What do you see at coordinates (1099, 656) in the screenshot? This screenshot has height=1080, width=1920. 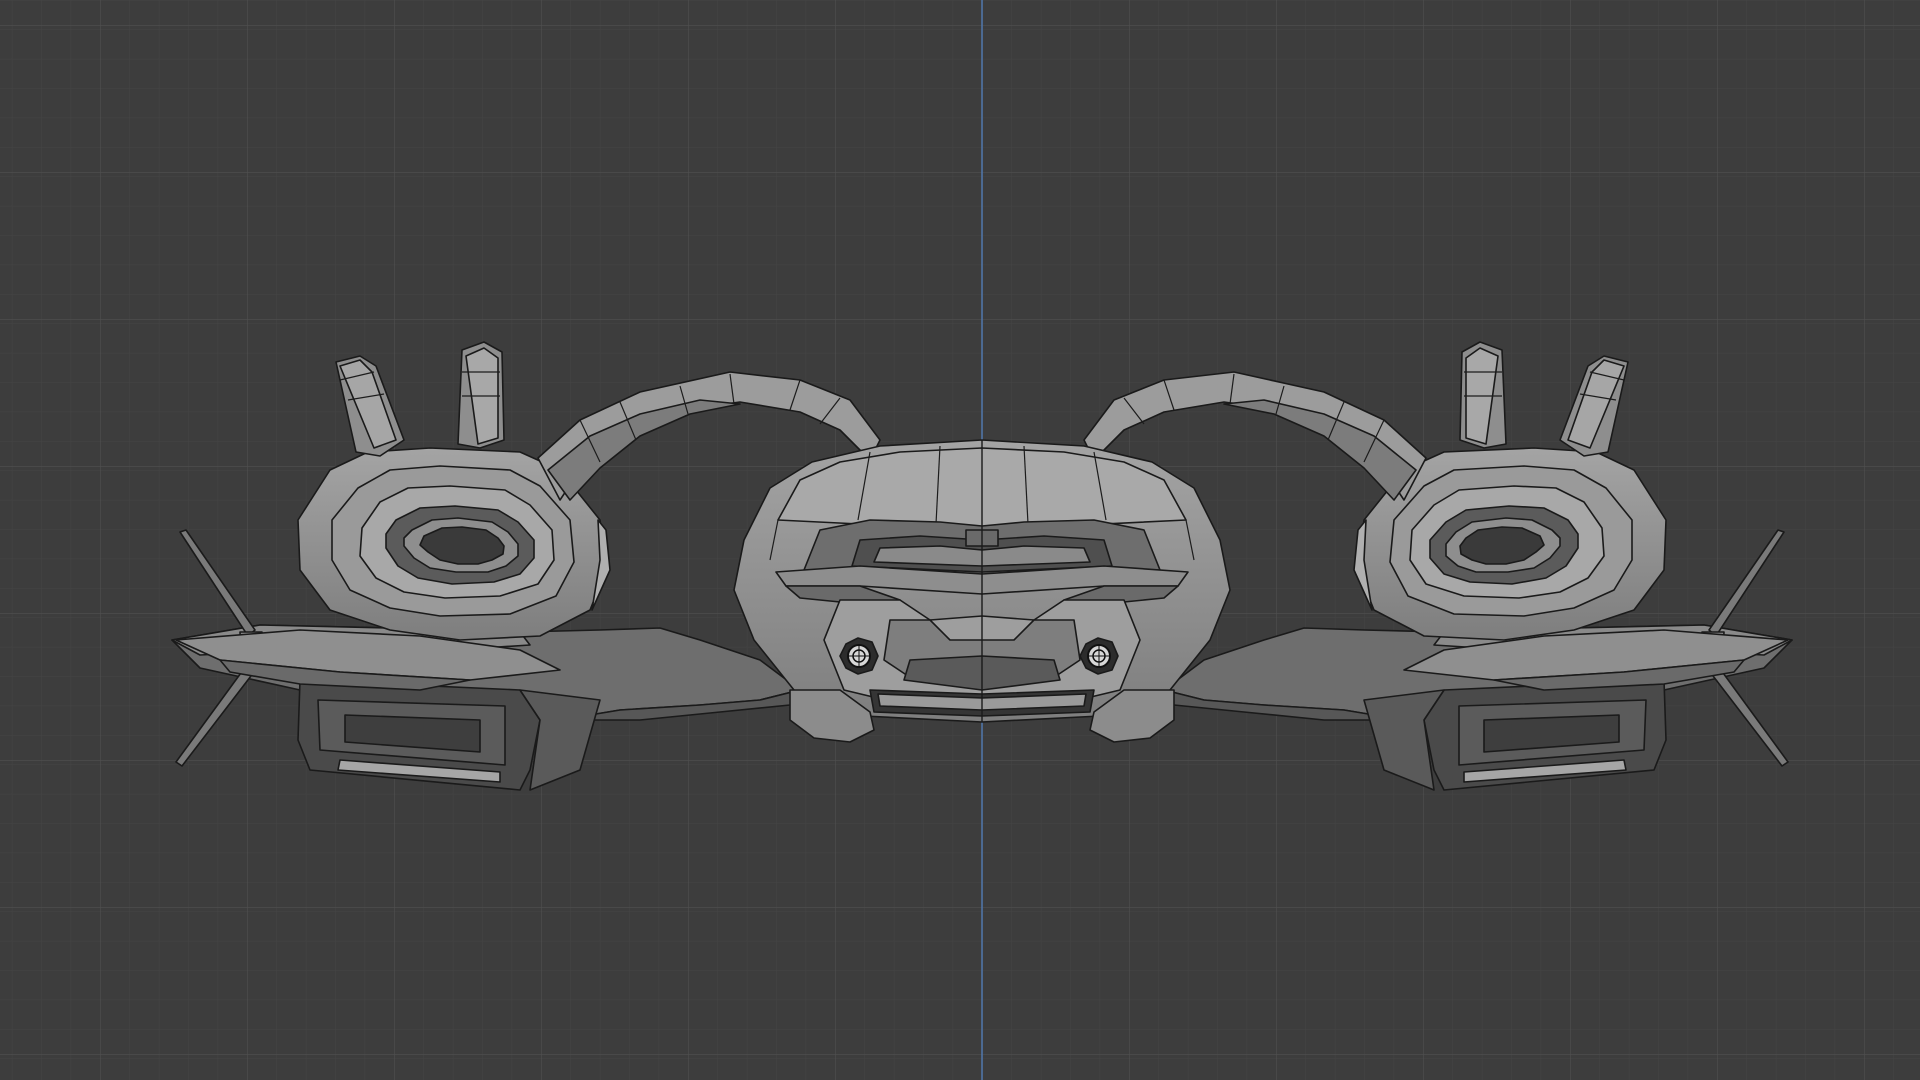 I see `headlight-right` at bounding box center [1099, 656].